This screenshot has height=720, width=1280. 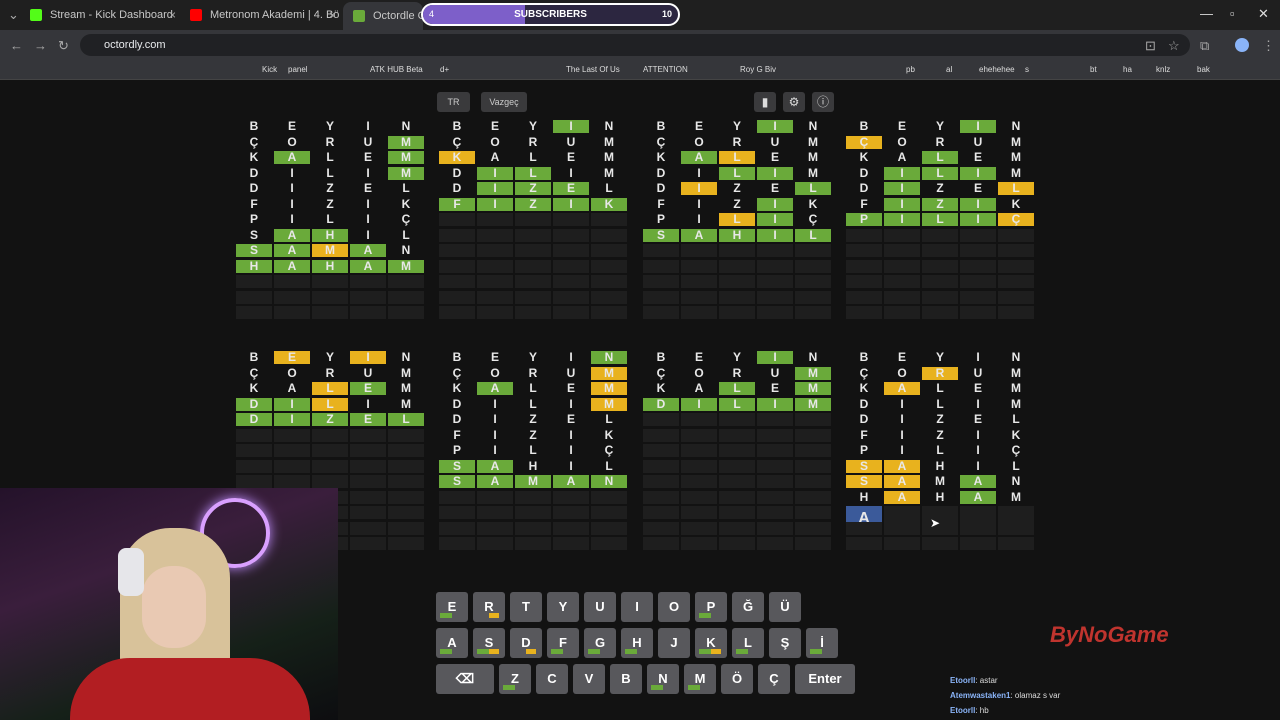 What do you see at coordinates (494, 357) in the screenshot?
I see `letter-tile: E` at bounding box center [494, 357].